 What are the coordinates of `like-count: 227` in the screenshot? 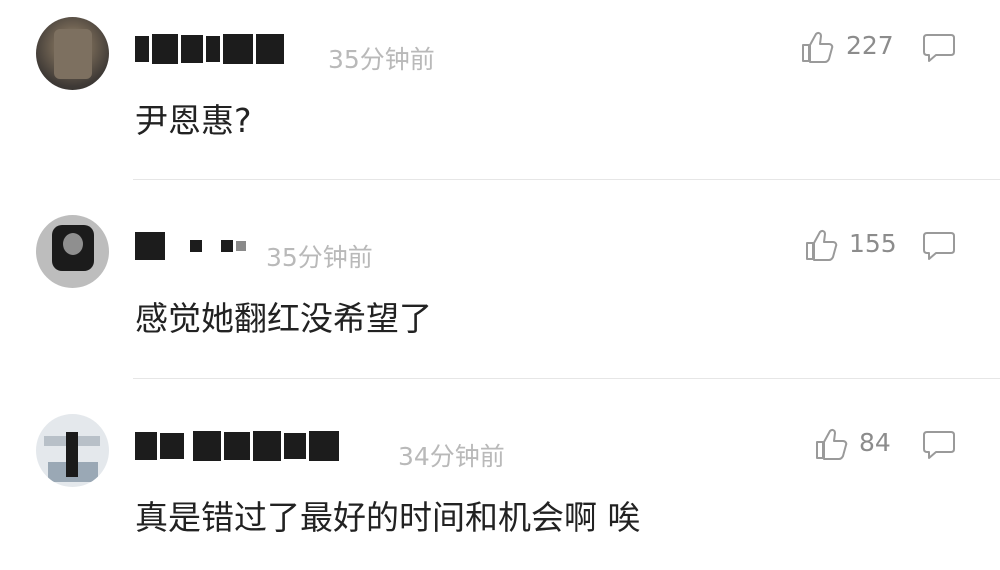 It's located at (870, 45).